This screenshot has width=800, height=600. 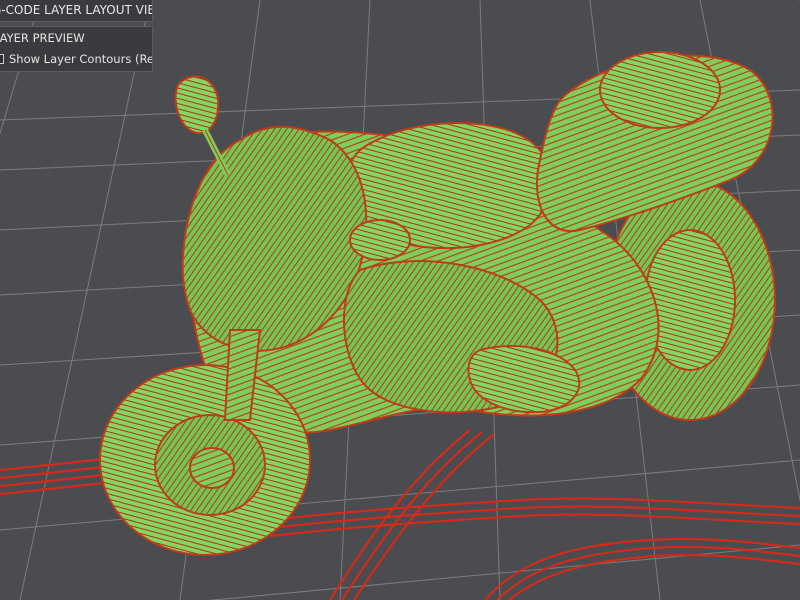 What do you see at coordinates (2, 59) in the screenshot?
I see `show-contours-checkbox` at bounding box center [2, 59].